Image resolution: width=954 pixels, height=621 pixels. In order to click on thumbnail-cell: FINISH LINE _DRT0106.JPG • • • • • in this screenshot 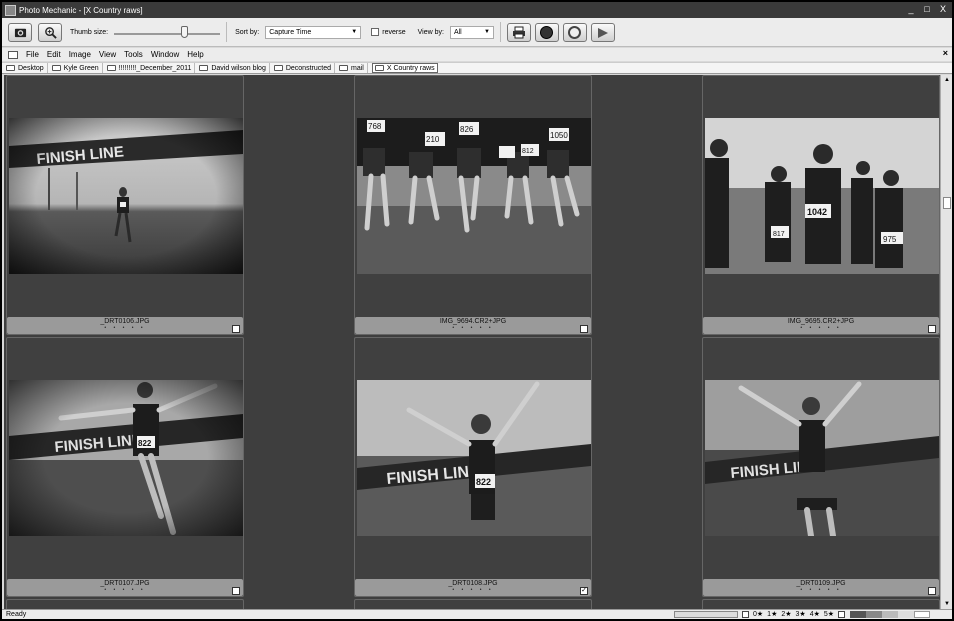, I will do `click(125, 205)`.